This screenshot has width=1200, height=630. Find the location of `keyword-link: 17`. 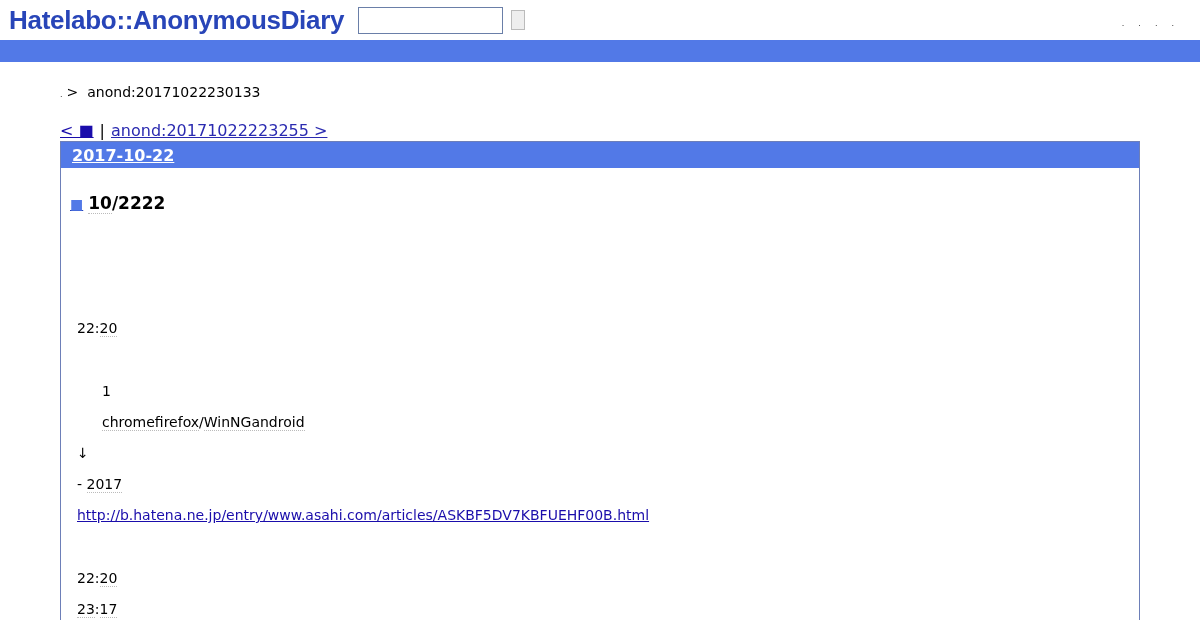

keyword-link: 17 is located at coordinates (108, 609).